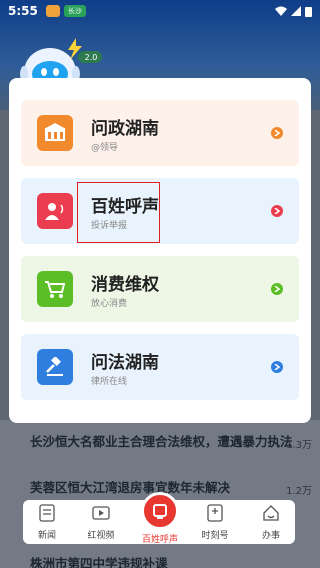 The height and width of the screenshot is (568, 320). What do you see at coordinates (161, 441) in the screenshot?
I see `news-title: 长沙恒大名都业主合理合法维权，遭遇暴力执法` at bounding box center [161, 441].